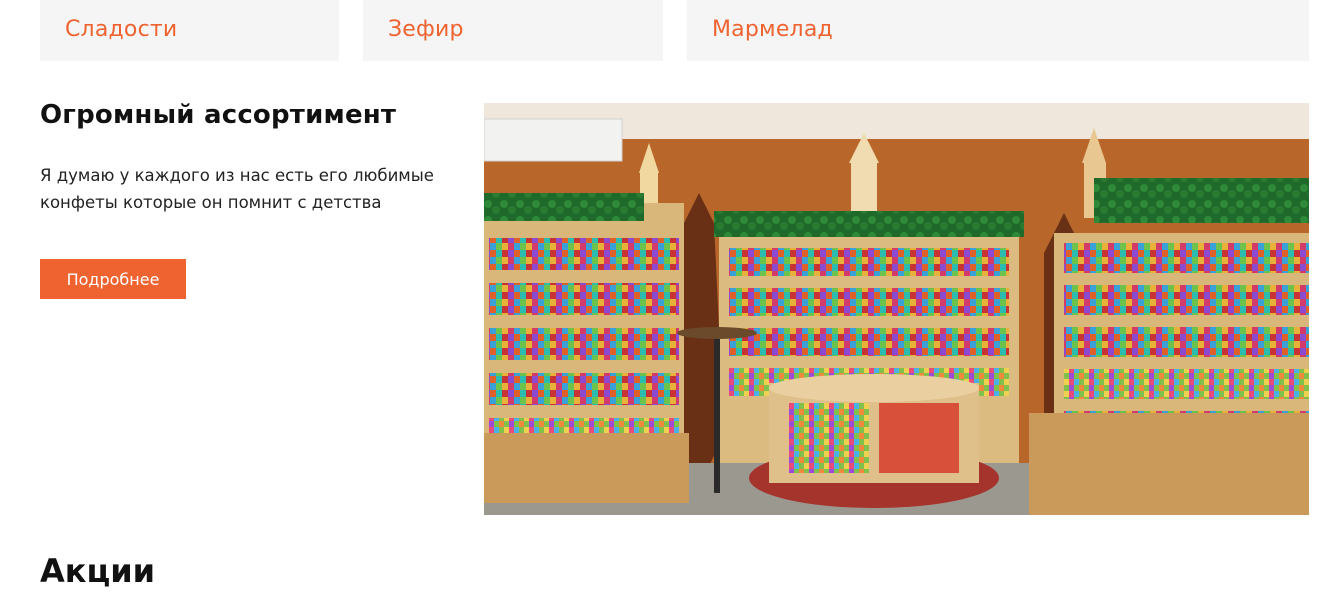 The width and height of the screenshot is (1344, 614). What do you see at coordinates (772, 29) in the screenshot?
I see `category-label: Мармелад` at bounding box center [772, 29].